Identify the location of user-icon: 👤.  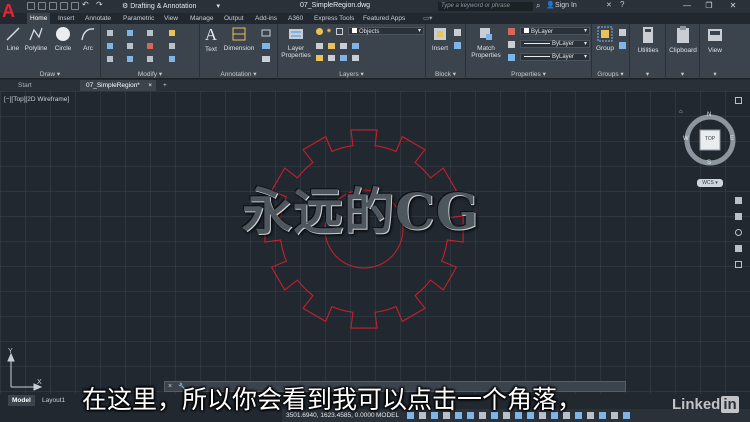
(550, 5).